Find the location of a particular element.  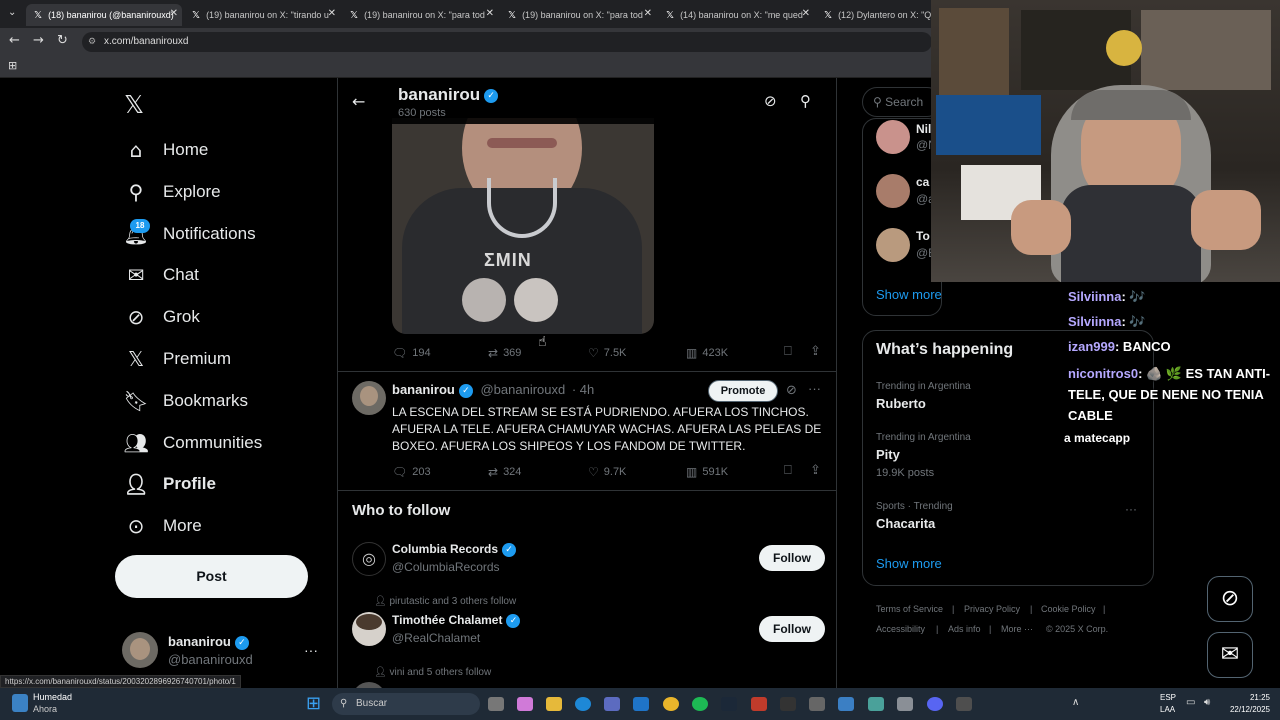

tab: 𝕏 (14) bananirou on X: "me qued ✕ is located at coordinates (736, 15).